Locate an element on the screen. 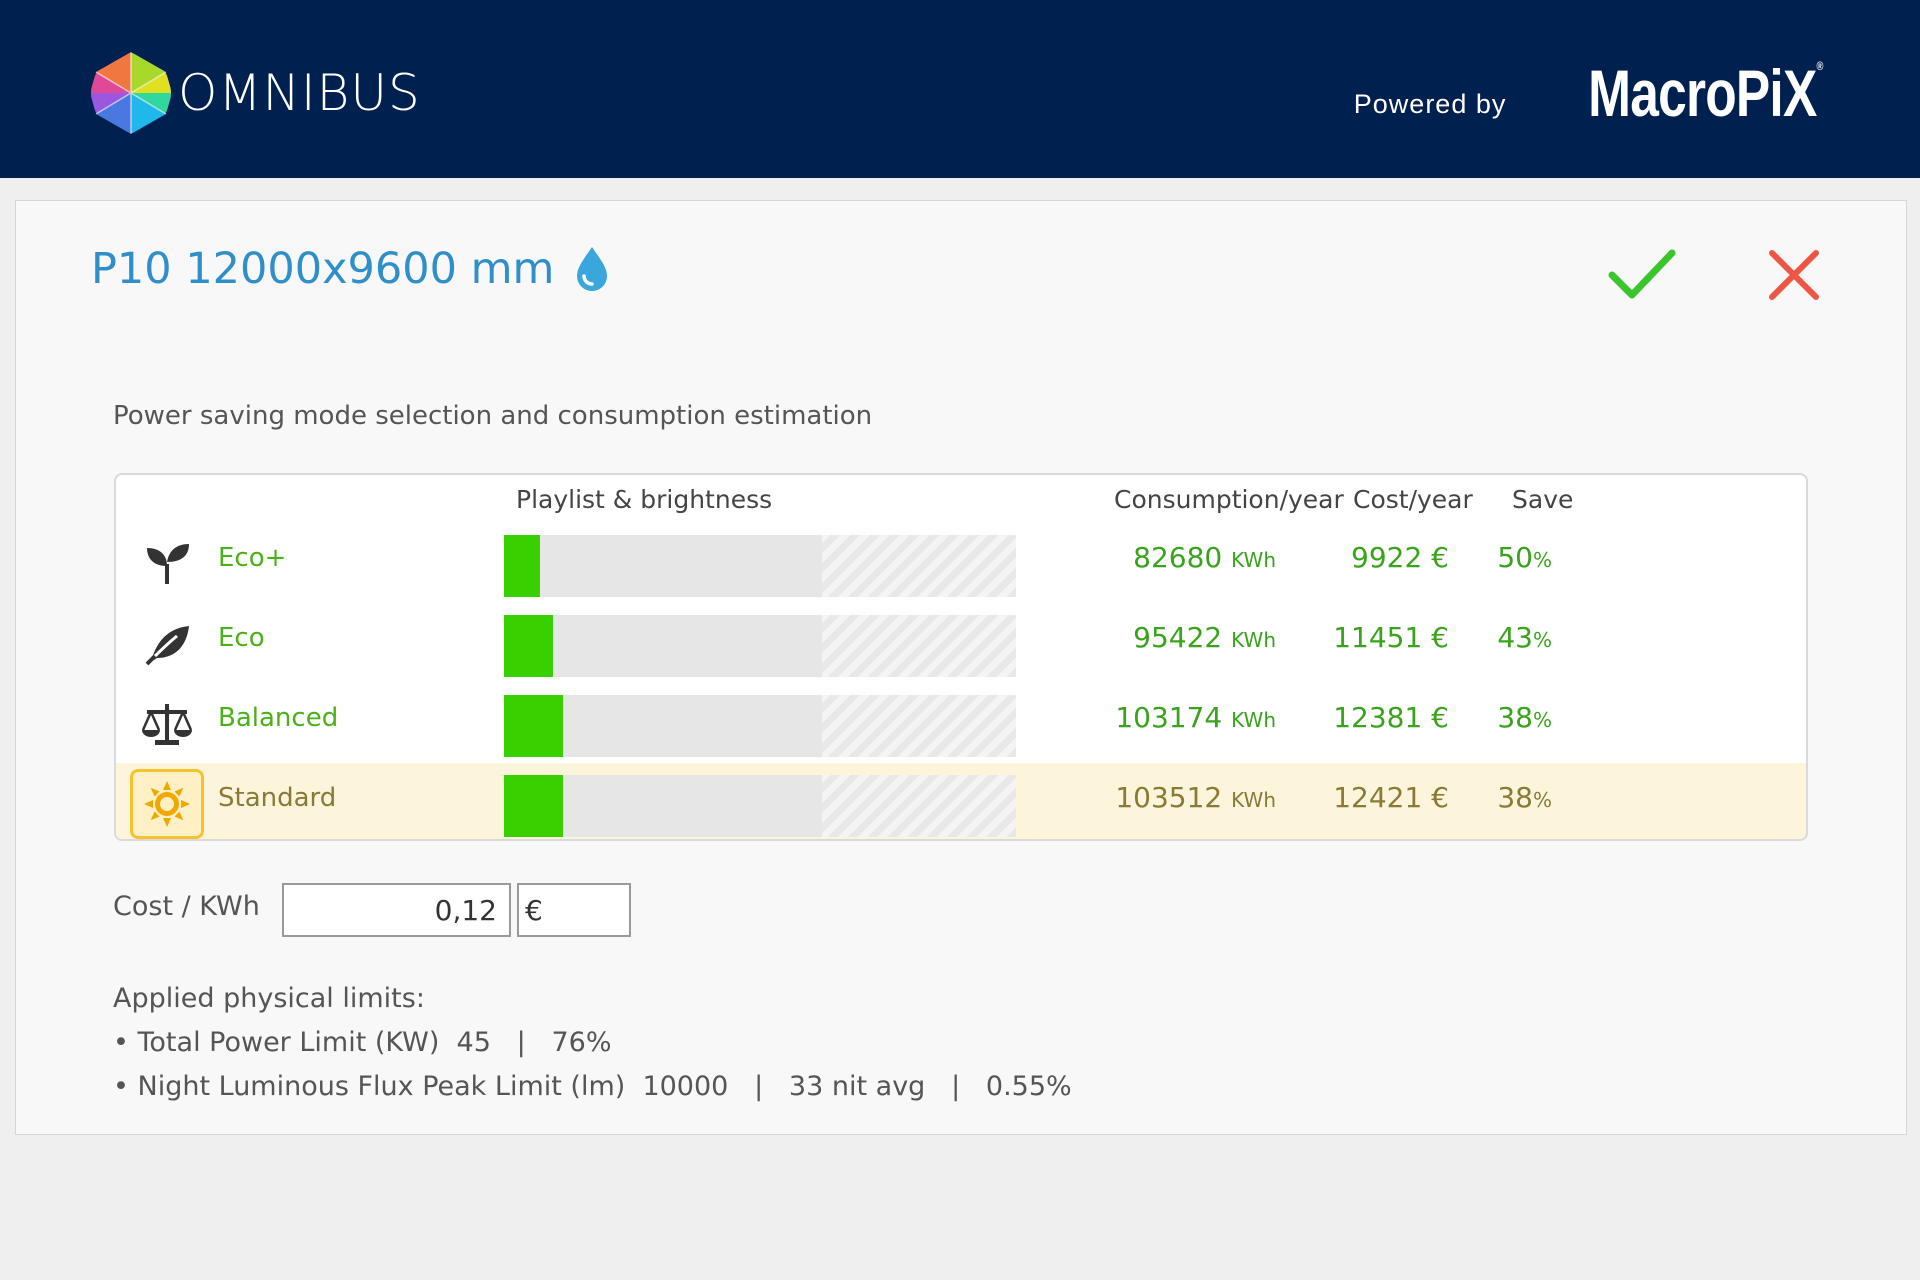 The height and width of the screenshot is (1280, 1920). column-header-playlist: Playlist & brightness is located at coordinates (644, 499).